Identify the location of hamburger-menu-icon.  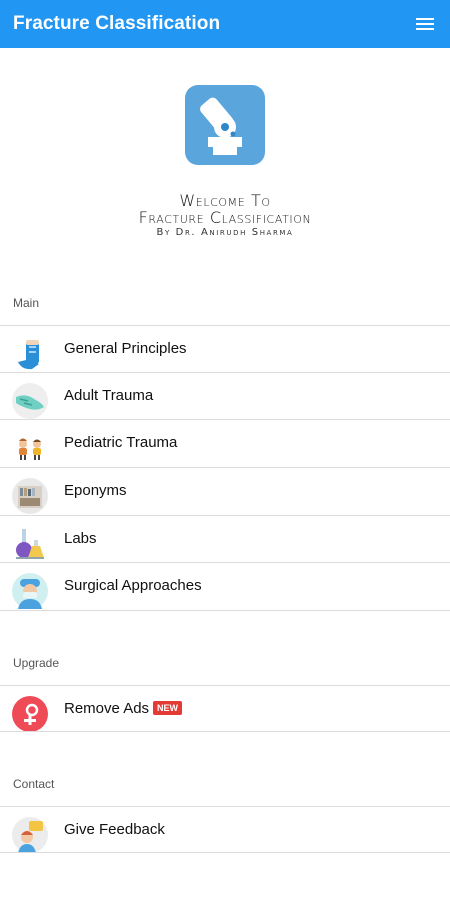
(425, 24).